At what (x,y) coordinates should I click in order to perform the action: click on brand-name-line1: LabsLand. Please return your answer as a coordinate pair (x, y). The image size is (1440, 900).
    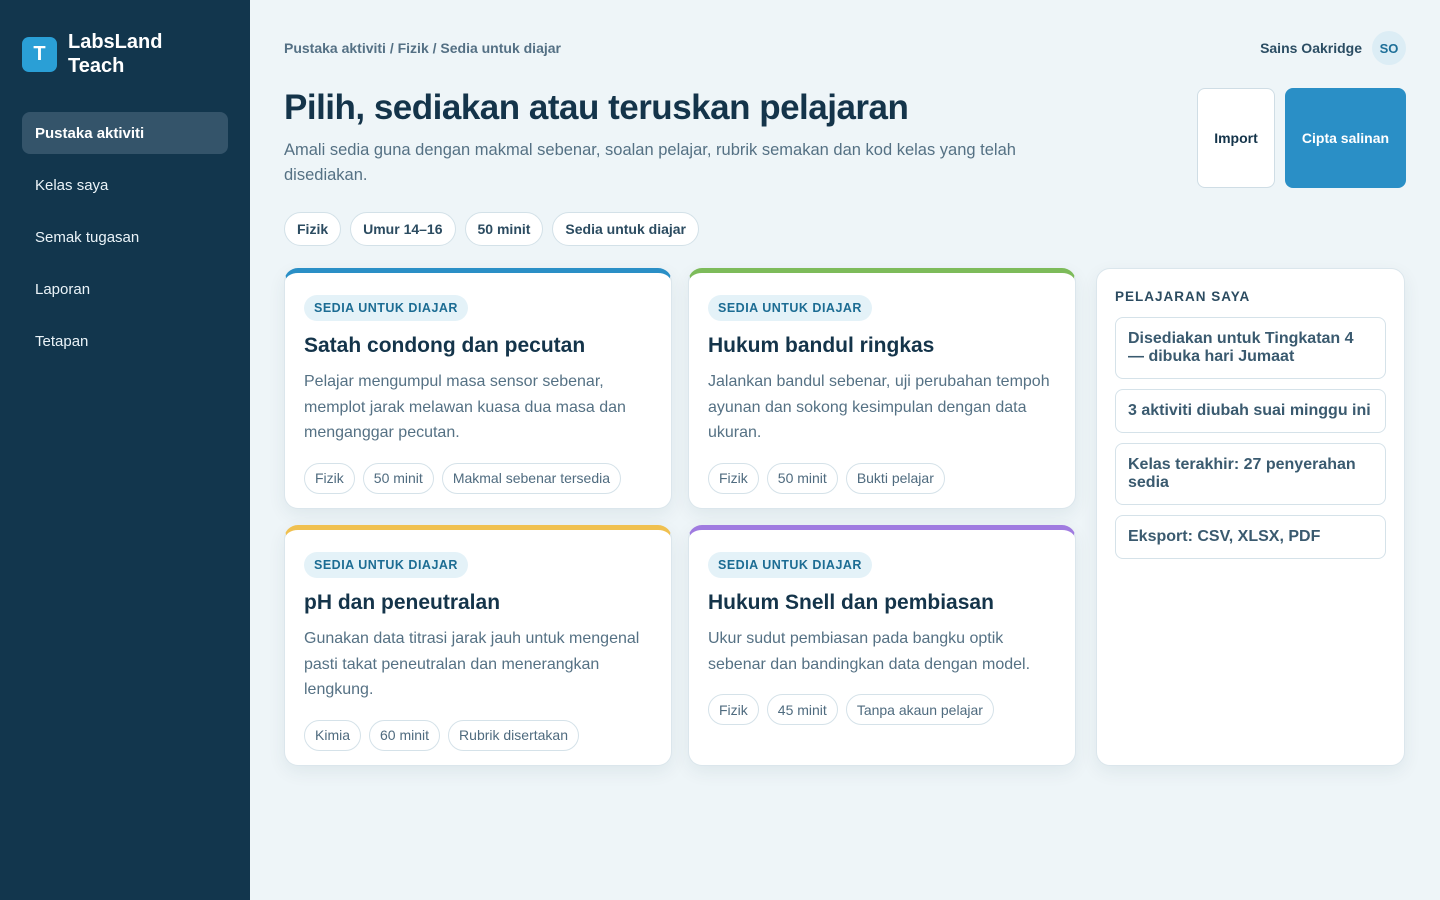
    Looking at the image, I should click on (115, 42).